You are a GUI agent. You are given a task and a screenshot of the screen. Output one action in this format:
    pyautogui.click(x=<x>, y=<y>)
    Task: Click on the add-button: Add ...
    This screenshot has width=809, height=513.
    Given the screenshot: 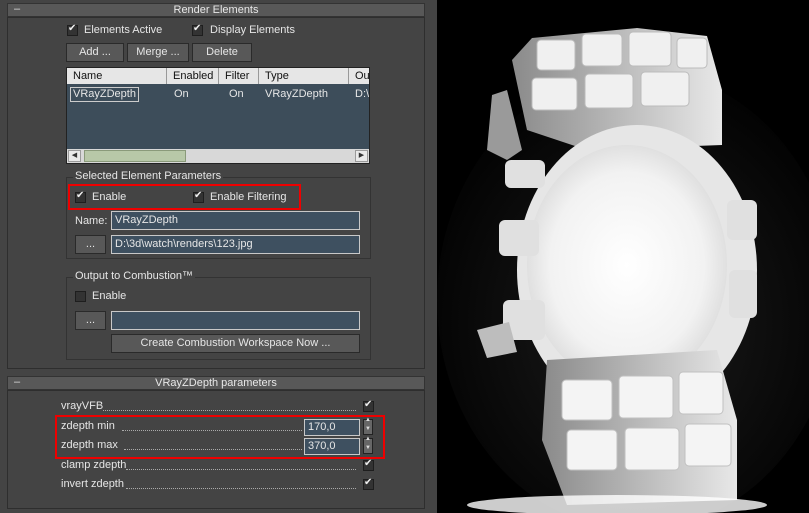 What is the action you would take?
    pyautogui.click(x=95, y=52)
    